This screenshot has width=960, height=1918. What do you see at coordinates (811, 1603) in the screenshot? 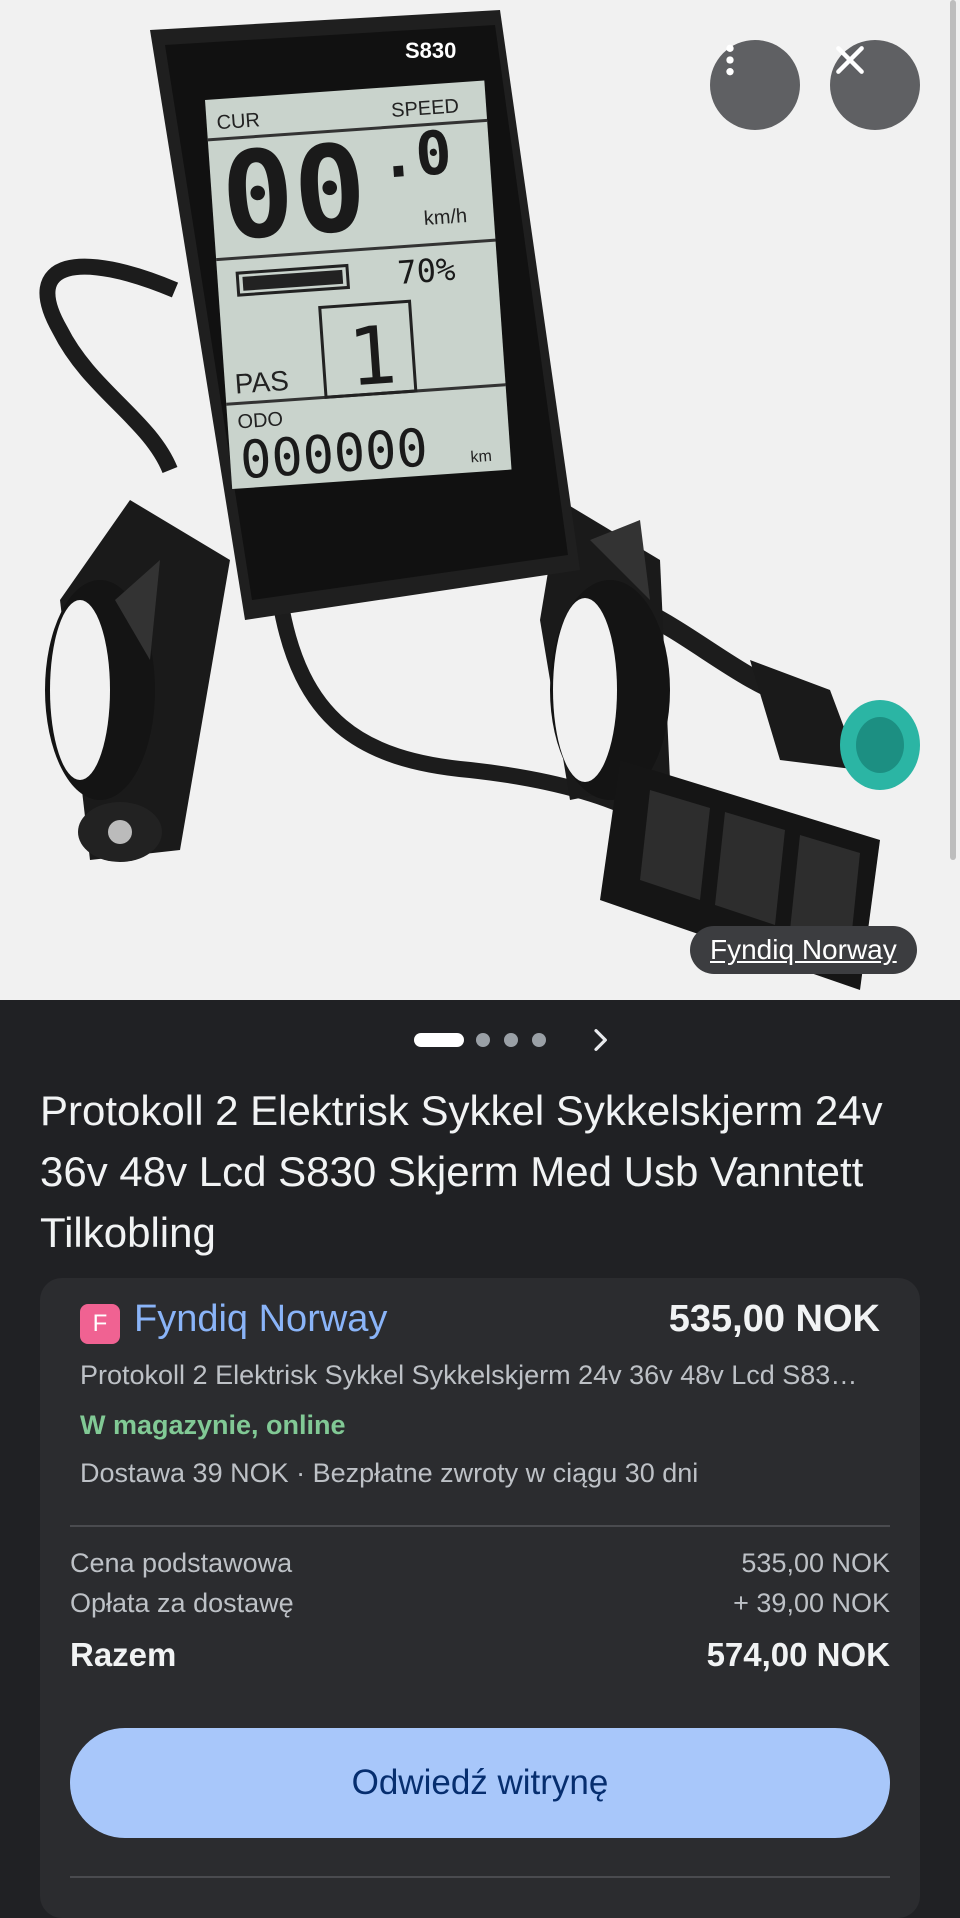
I see `shipping-fee-value: + 39,00 NOK` at bounding box center [811, 1603].